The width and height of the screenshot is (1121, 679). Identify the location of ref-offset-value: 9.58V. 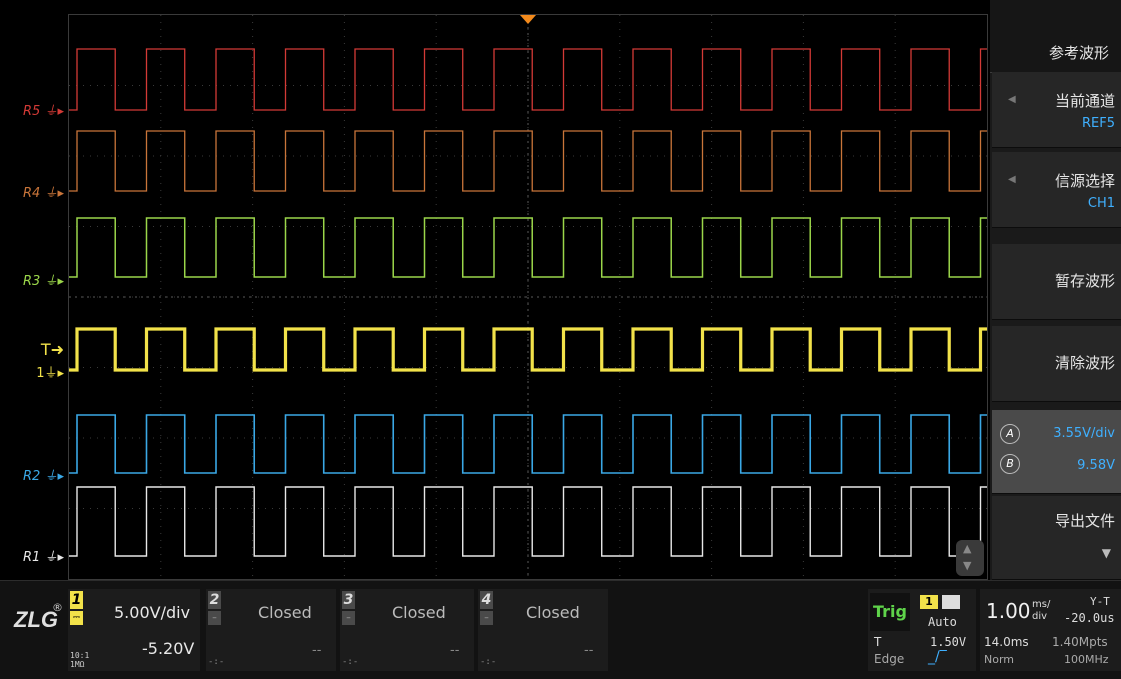
(1096, 465).